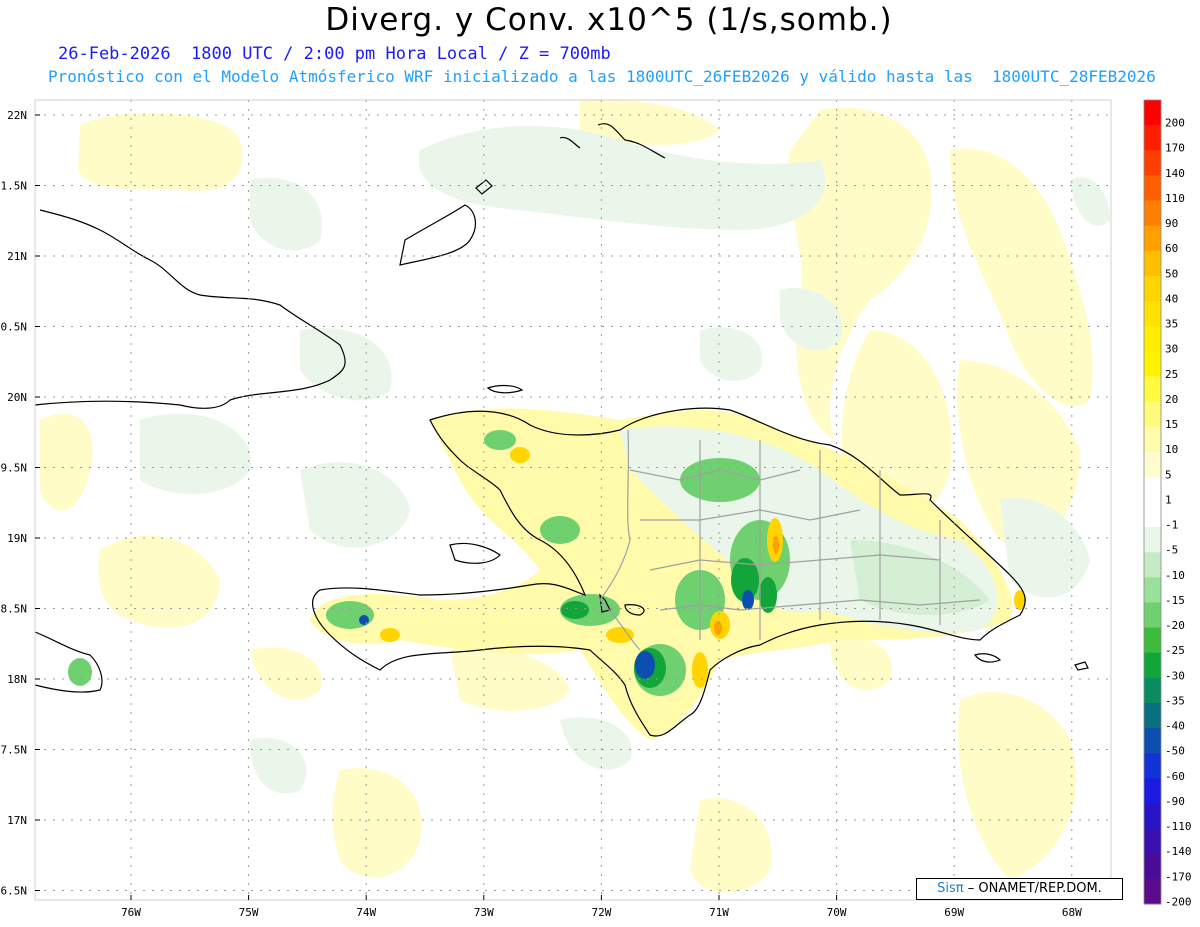 Image resolution: width=1200 pixels, height=927 pixels. Describe the element at coordinates (1175, 726) in the screenshot. I see `colorbar-label: -40` at that location.